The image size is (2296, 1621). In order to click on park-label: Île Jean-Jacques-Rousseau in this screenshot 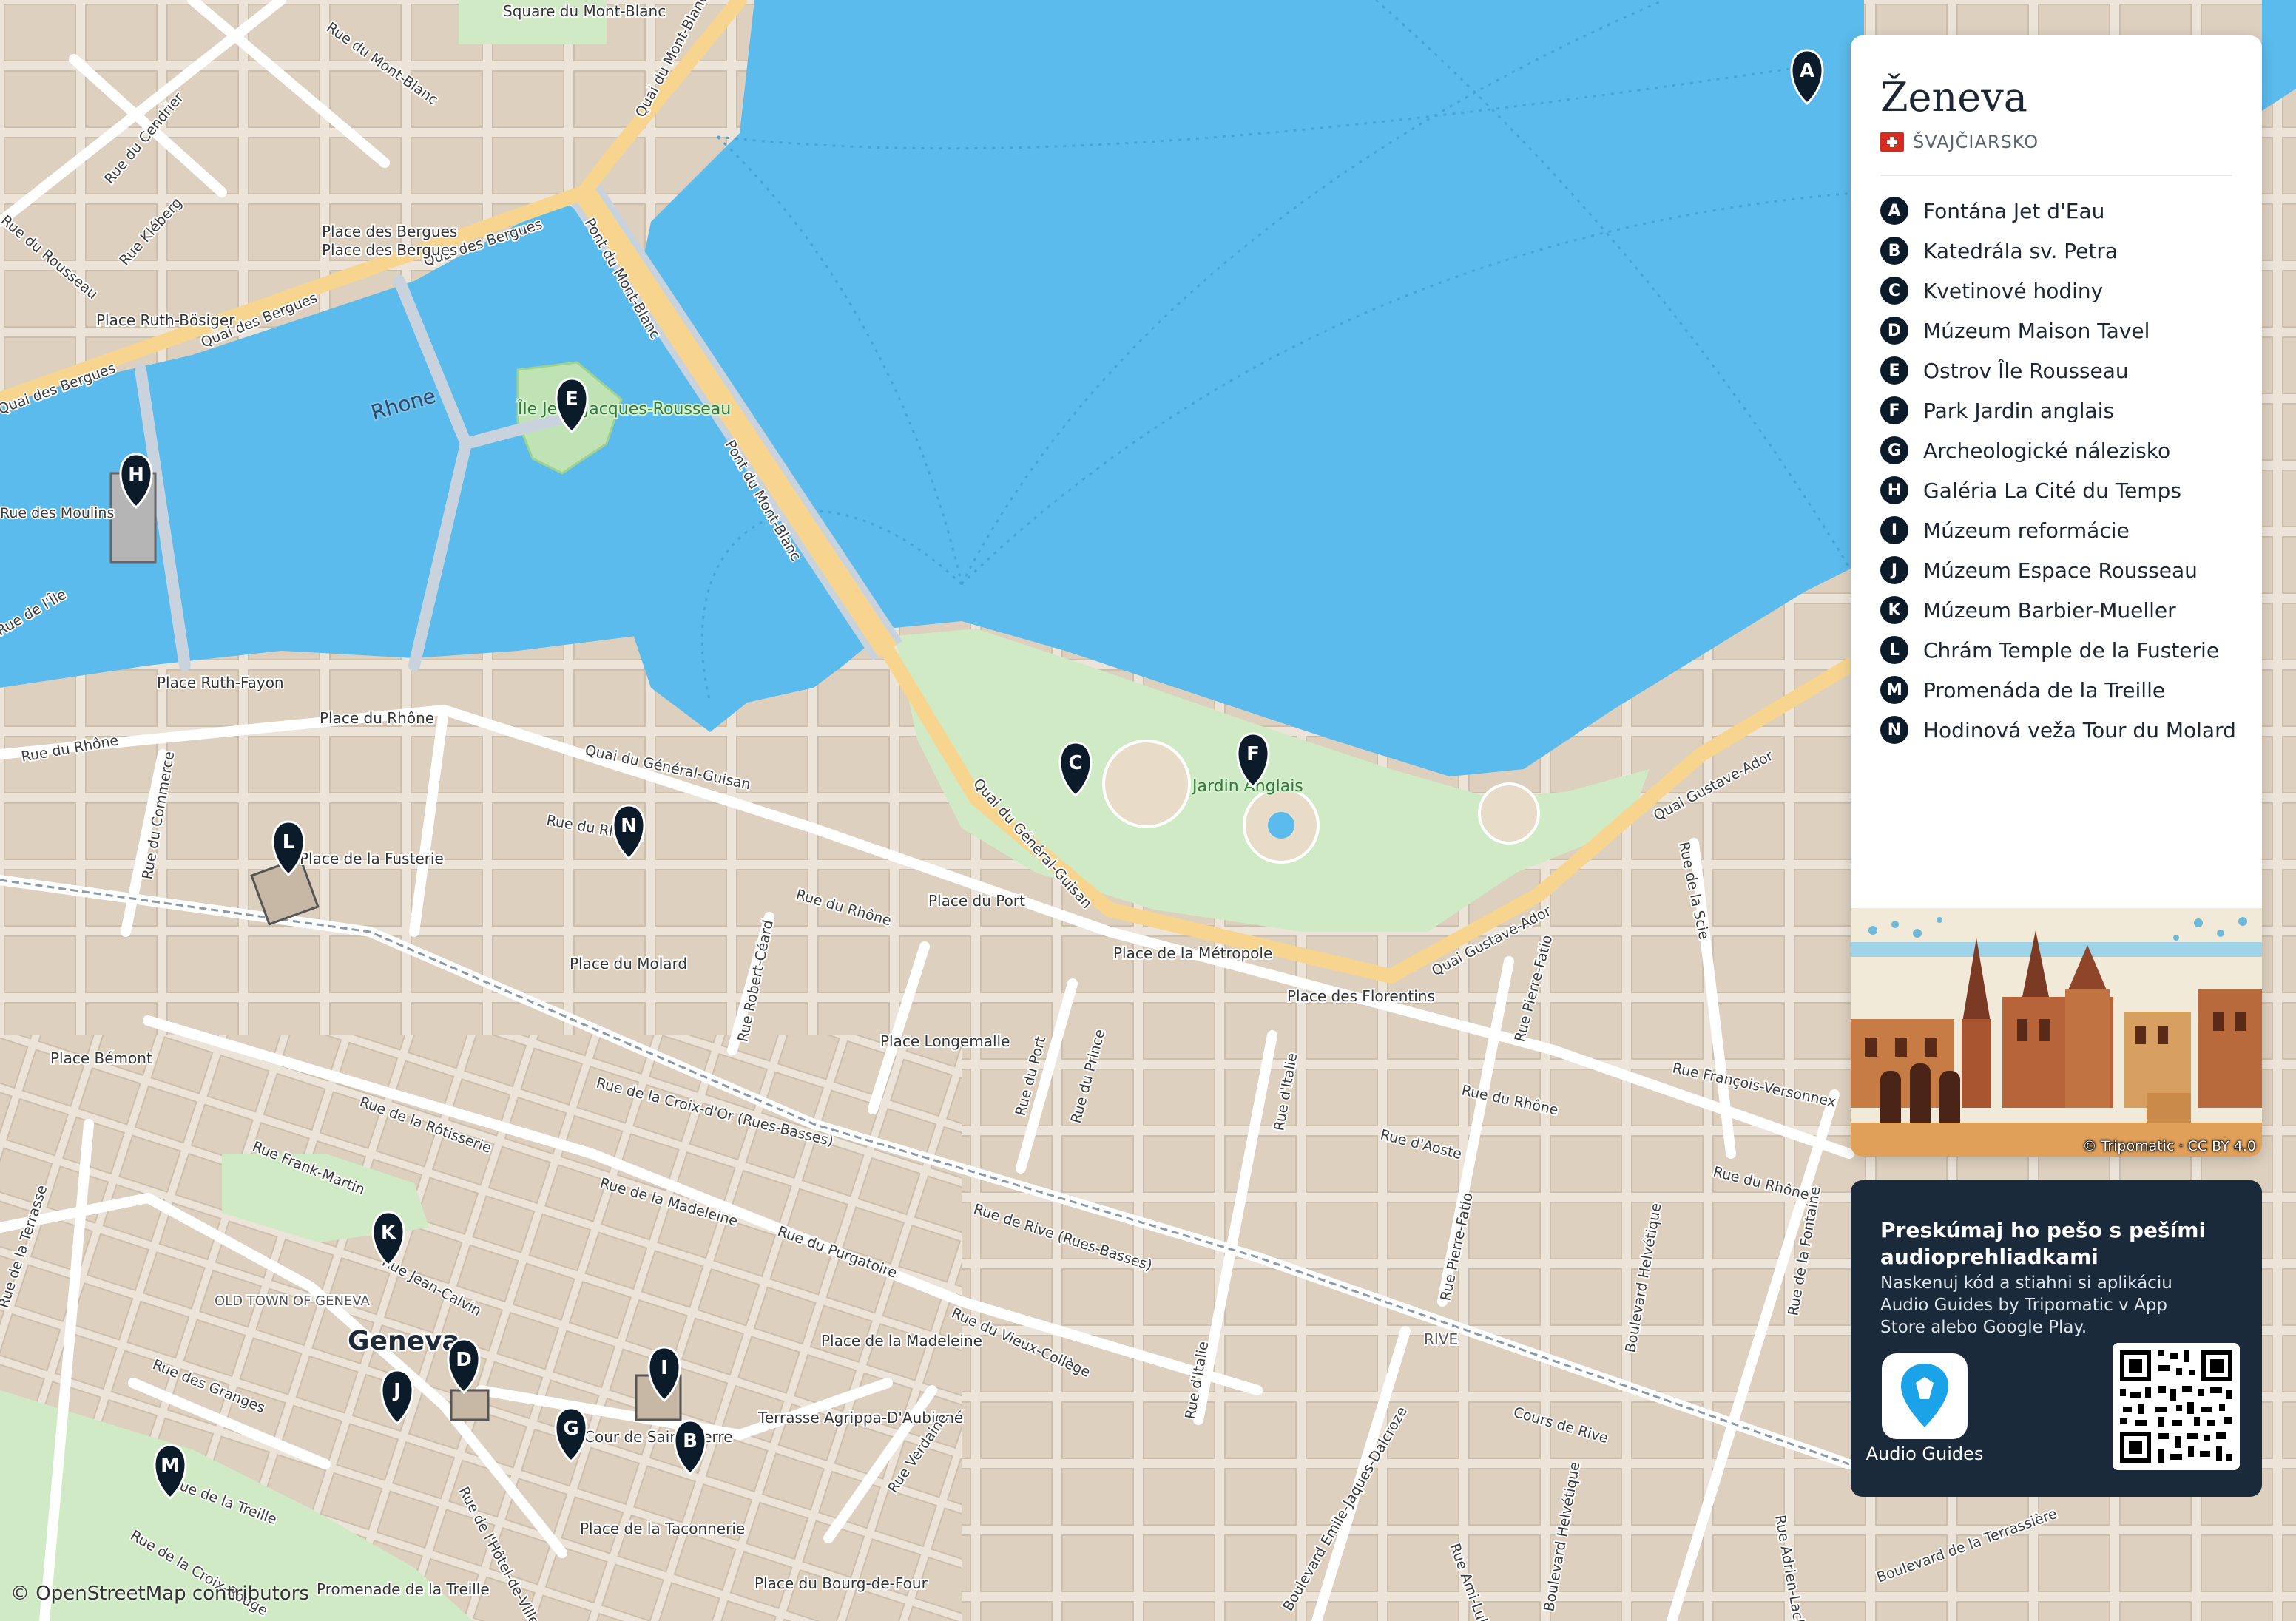, I will do `click(624, 409)`.